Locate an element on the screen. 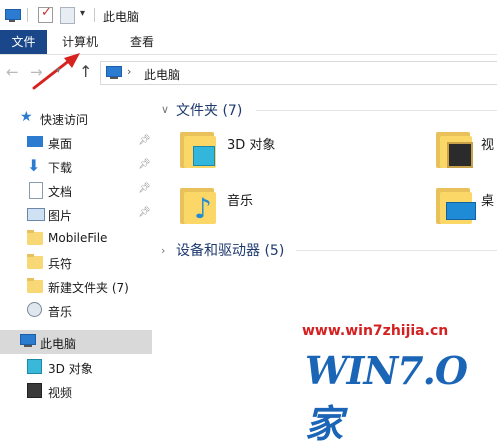 This screenshot has height=448, width=497. window-title: 此电脑 is located at coordinates (121, 17).